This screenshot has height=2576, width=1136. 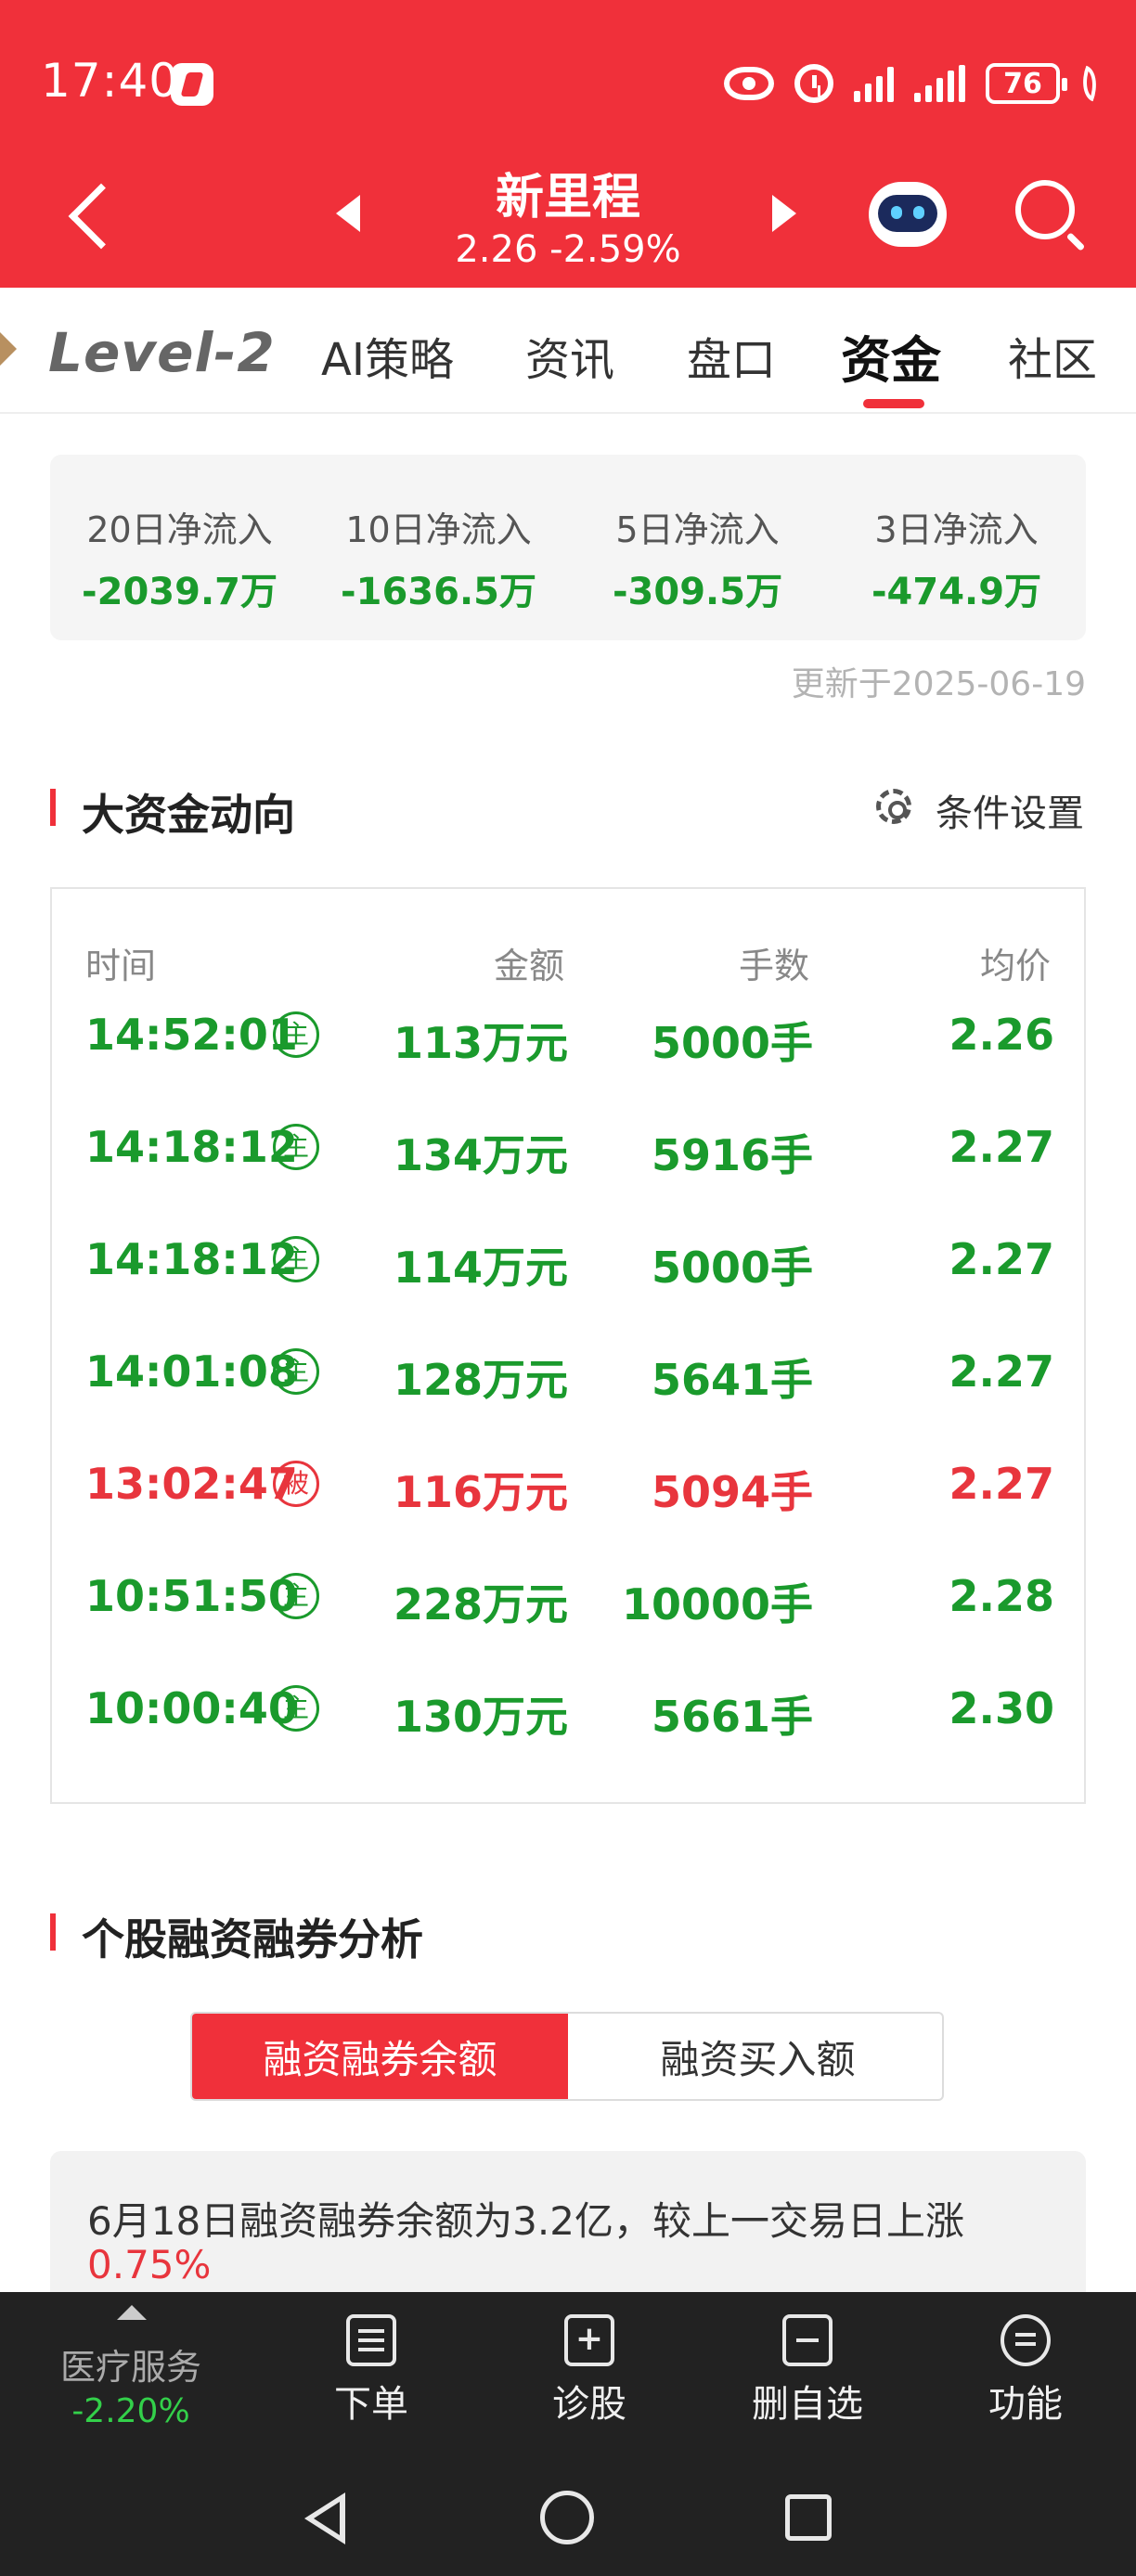 What do you see at coordinates (938, 684) in the screenshot?
I see `update-time: 更新于2025-06-19` at bounding box center [938, 684].